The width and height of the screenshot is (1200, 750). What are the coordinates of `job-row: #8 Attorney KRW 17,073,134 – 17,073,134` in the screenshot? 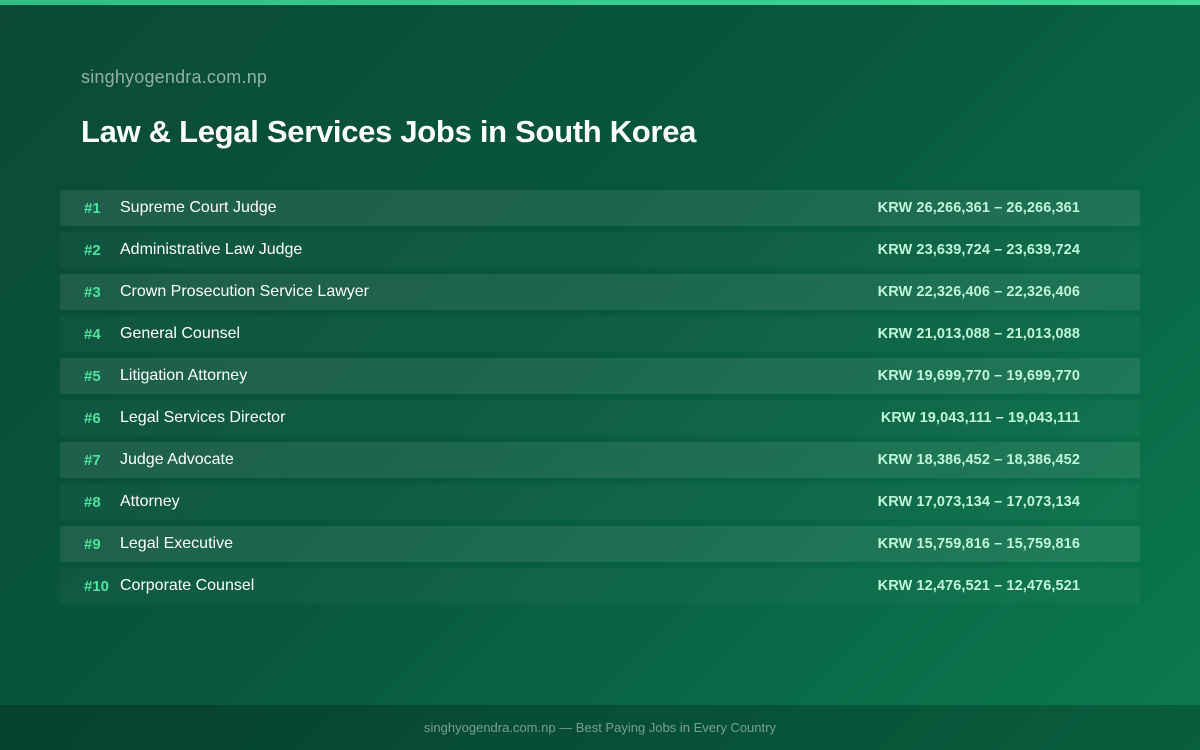 It's located at (600, 502).